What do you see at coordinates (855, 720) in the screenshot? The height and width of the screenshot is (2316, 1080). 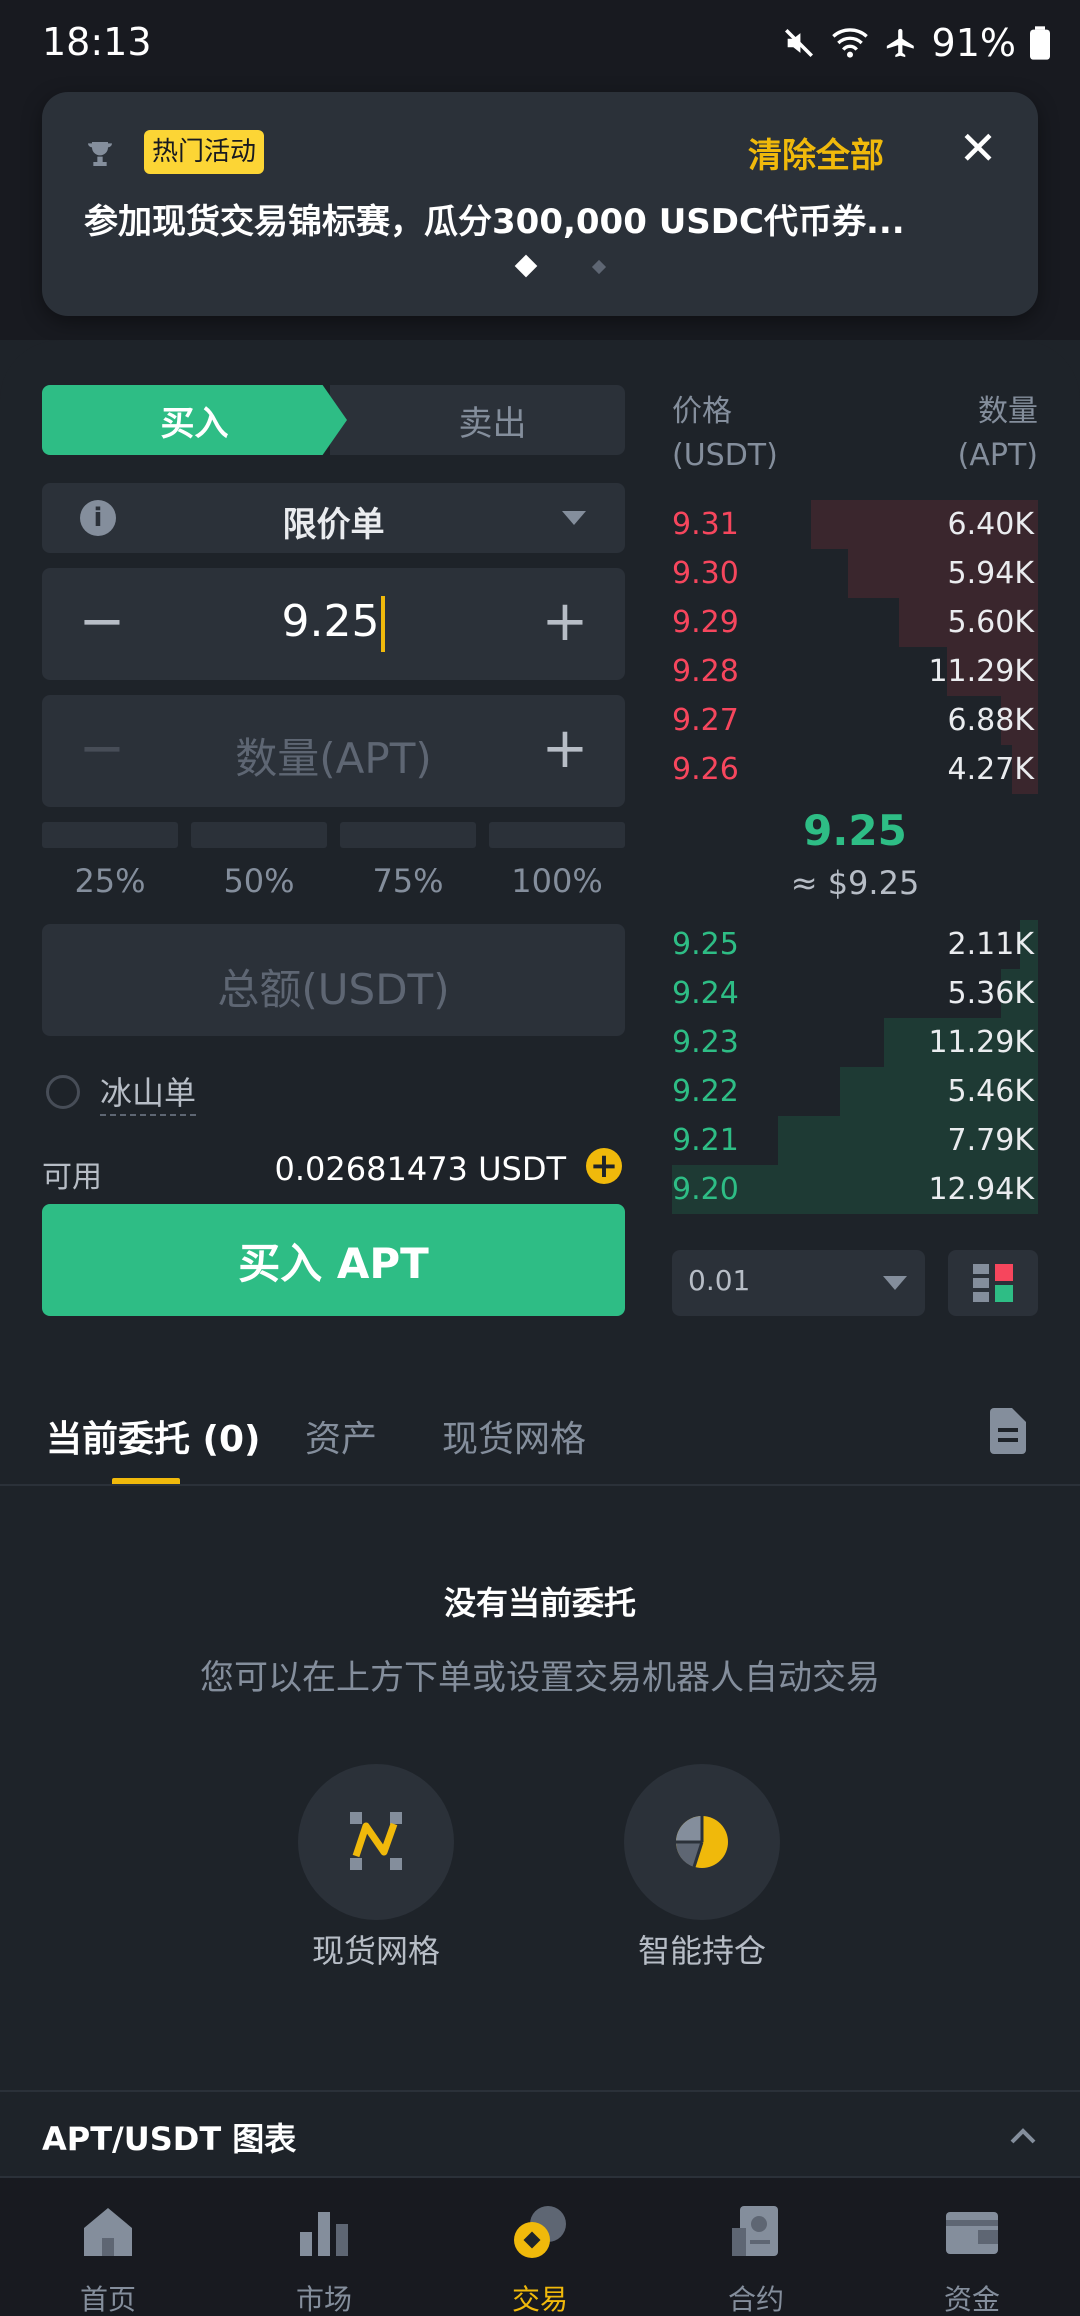 I see `ask-row: 9.27 6.88K` at bounding box center [855, 720].